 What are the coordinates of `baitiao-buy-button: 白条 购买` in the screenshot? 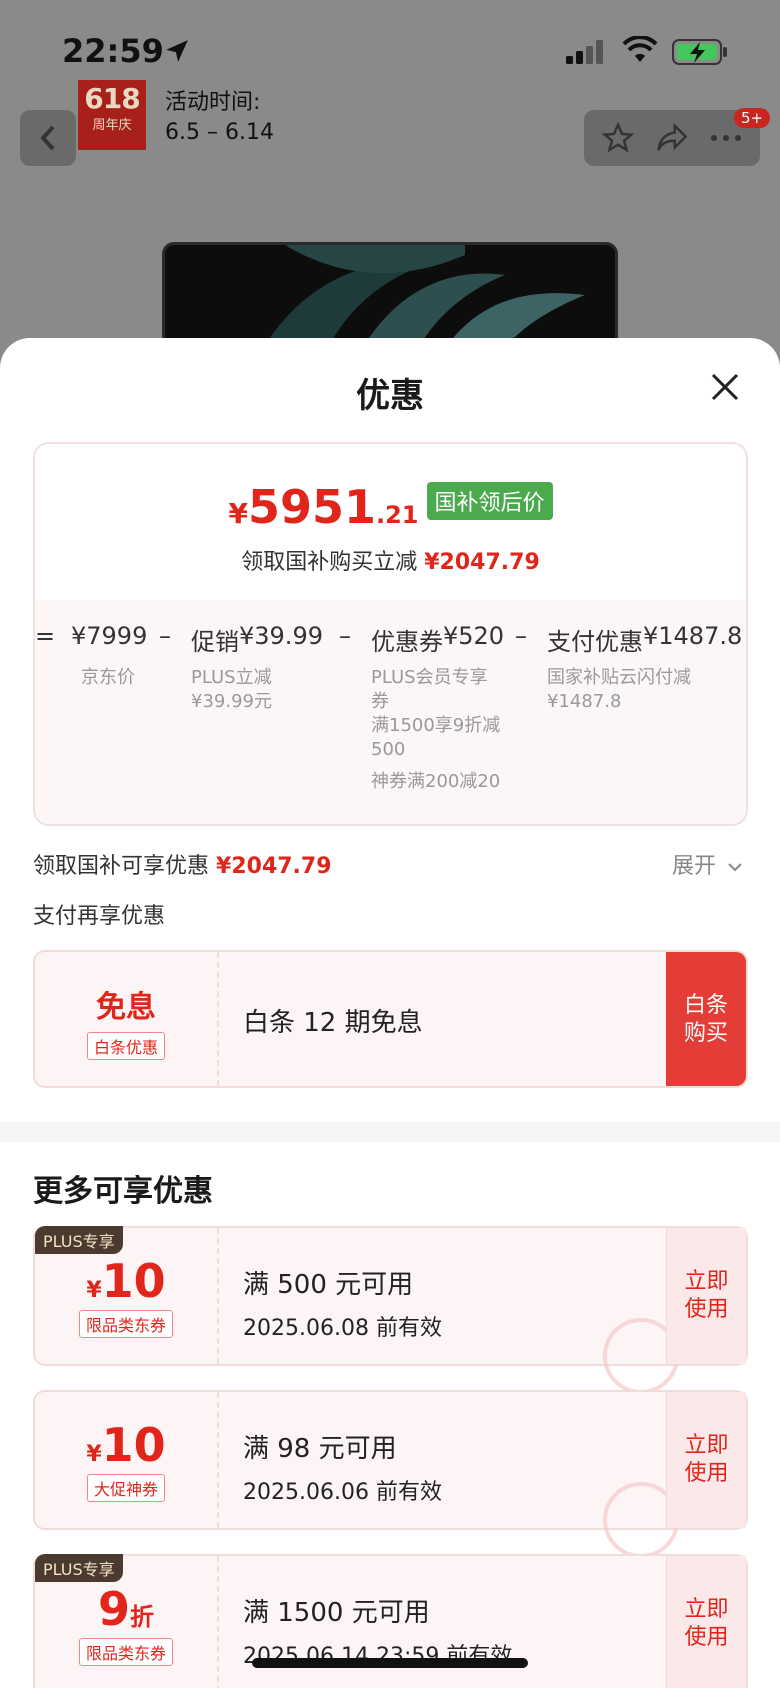 It's located at (706, 1019).